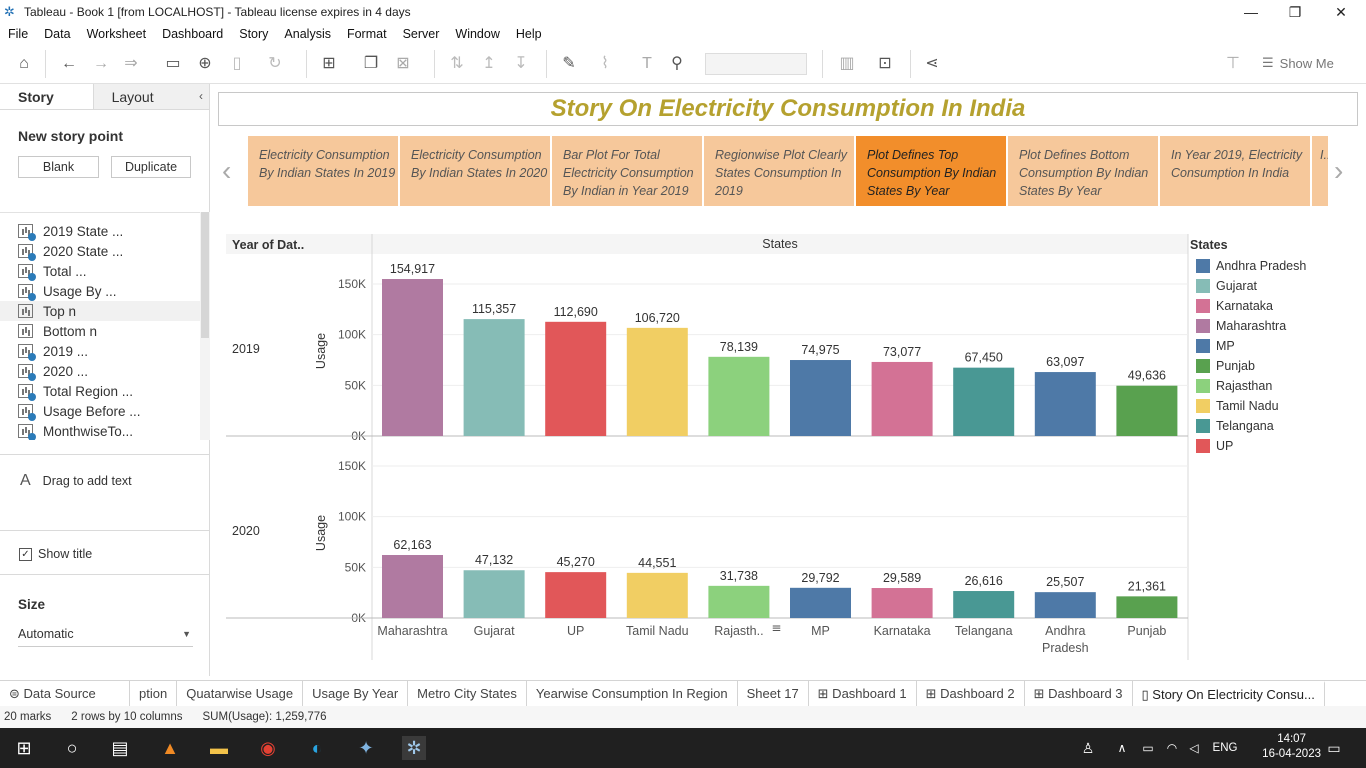 The height and width of the screenshot is (768, 1366). Describe the element at coordinates (1275, 266) in the screenshot. I see `legend-item: Andhra Pradesh` at that location.